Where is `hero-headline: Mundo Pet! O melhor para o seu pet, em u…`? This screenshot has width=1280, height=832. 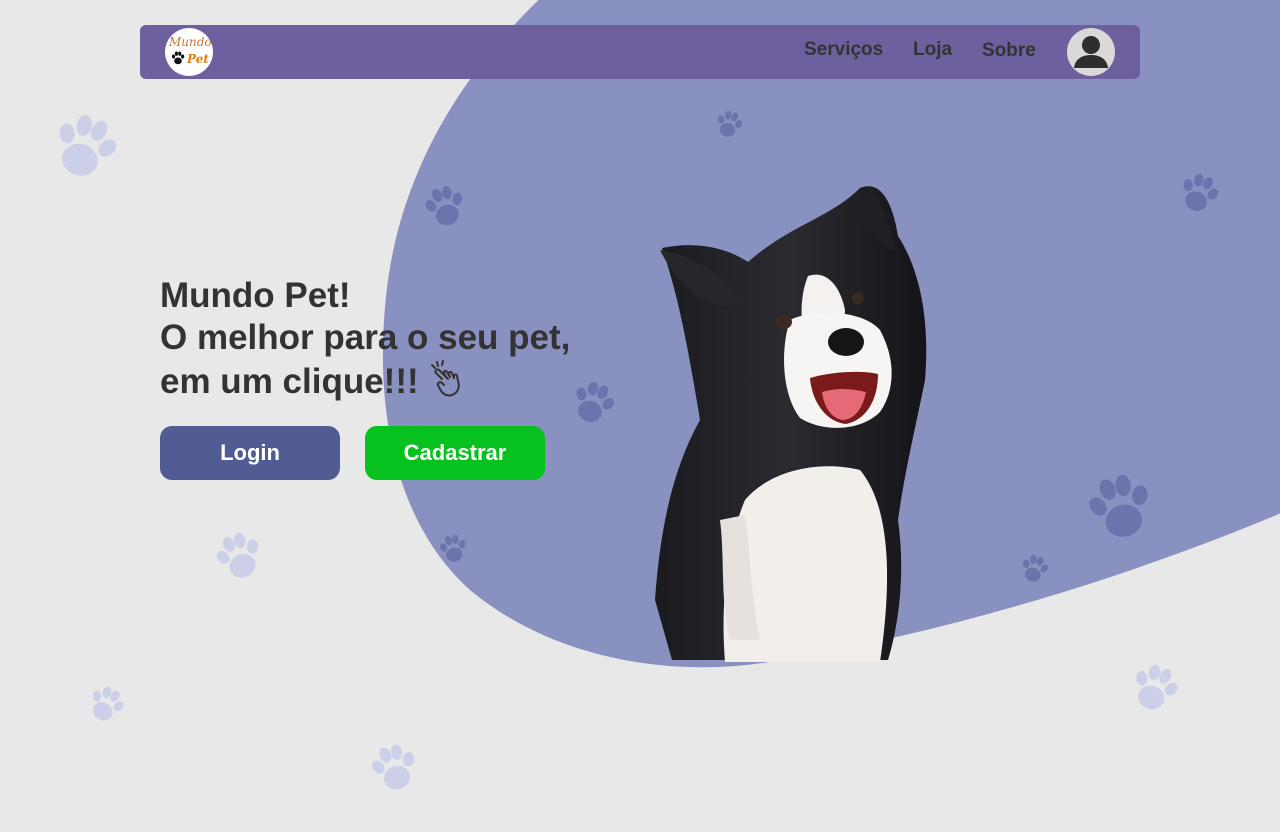 hero-headline: Mundo Pet! O melhor para o seu pet, em u… is located at coordinates (365, 339).